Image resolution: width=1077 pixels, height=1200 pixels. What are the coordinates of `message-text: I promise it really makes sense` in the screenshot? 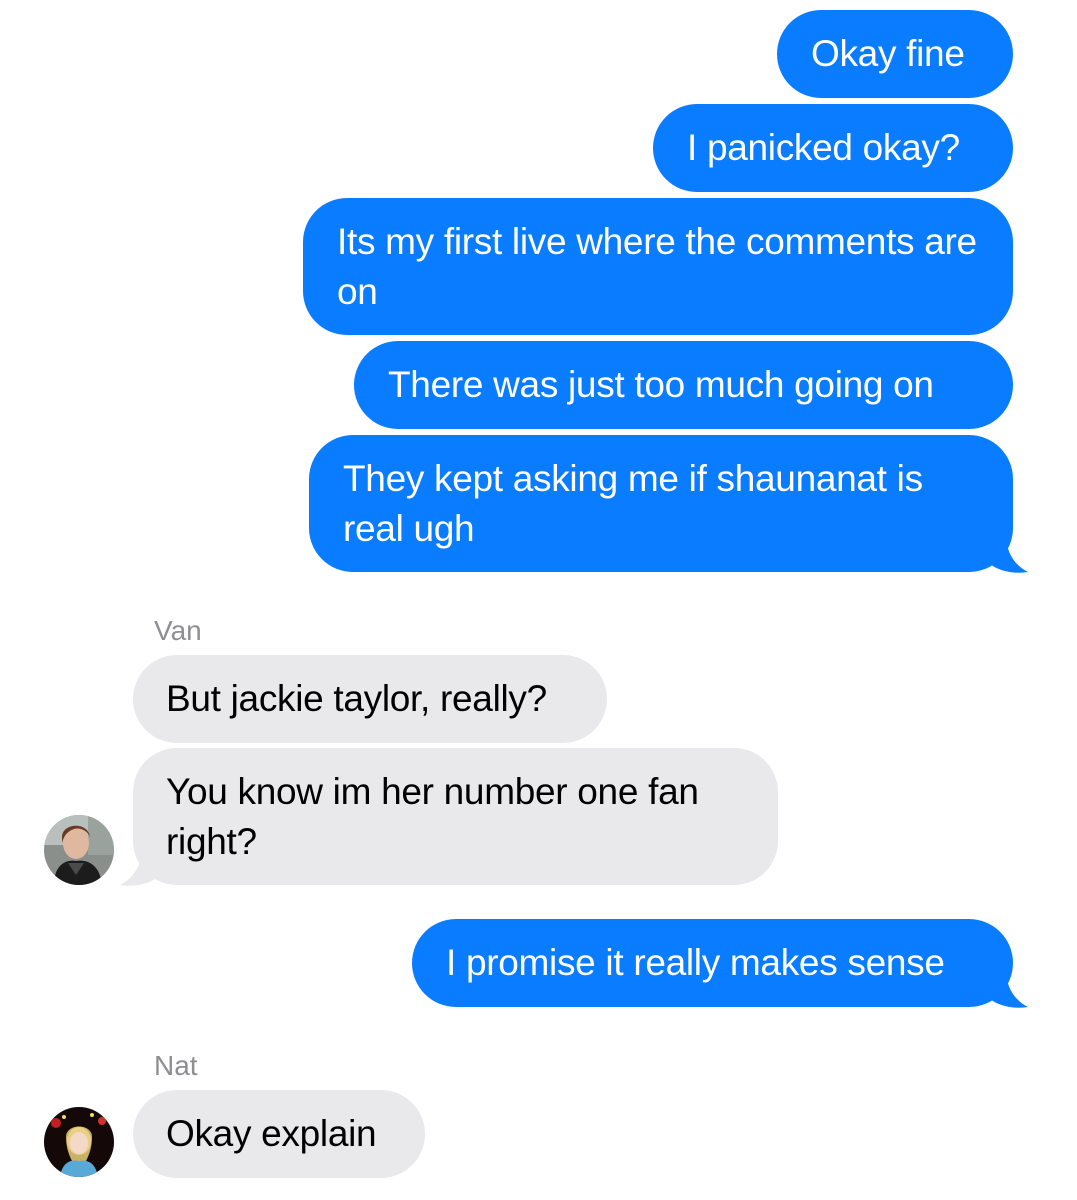 It's located at (695, 962).